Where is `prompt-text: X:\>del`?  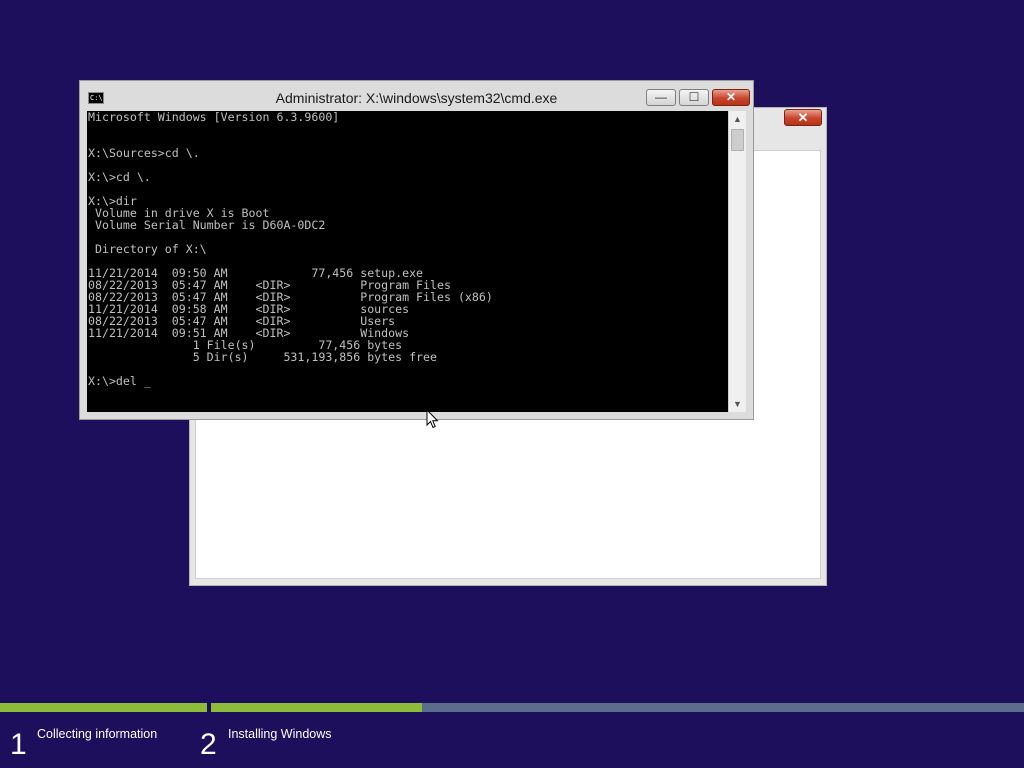 prompt-text: X:\>del is located at coordinates (116, 381).